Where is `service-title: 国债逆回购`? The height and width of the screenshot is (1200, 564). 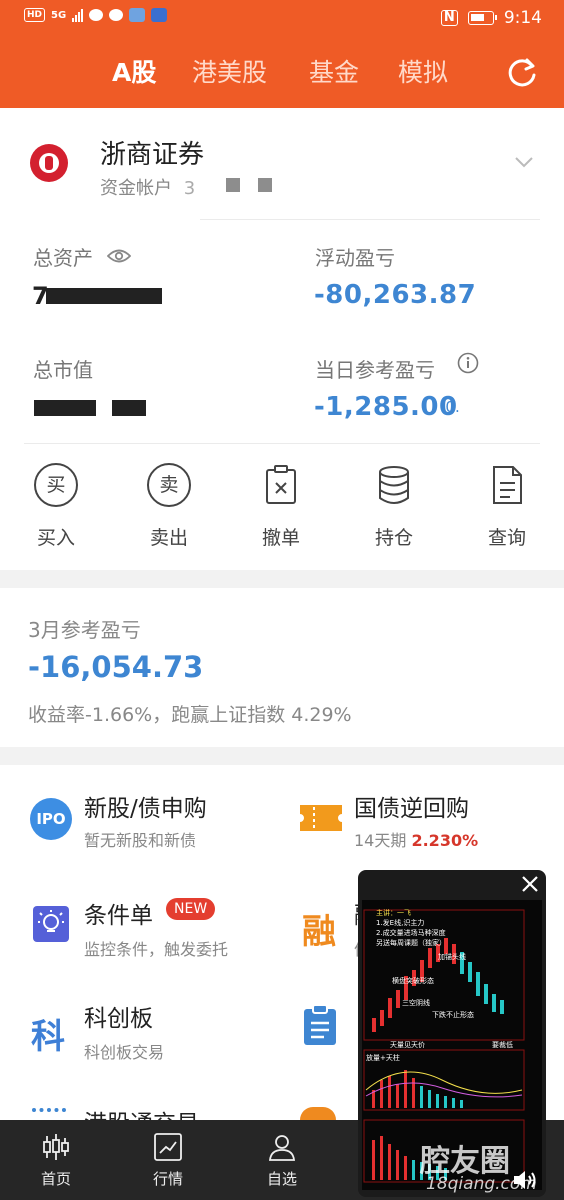
service-title: 国债逆回购 is located at coordinates (411, 809).